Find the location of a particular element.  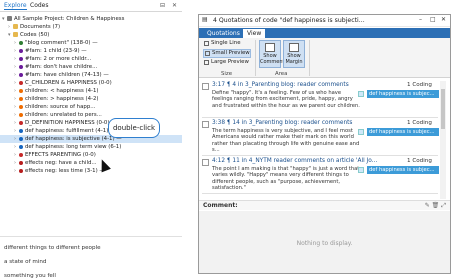

pin-icon: ⊟ is located at coordinates (162, 5).